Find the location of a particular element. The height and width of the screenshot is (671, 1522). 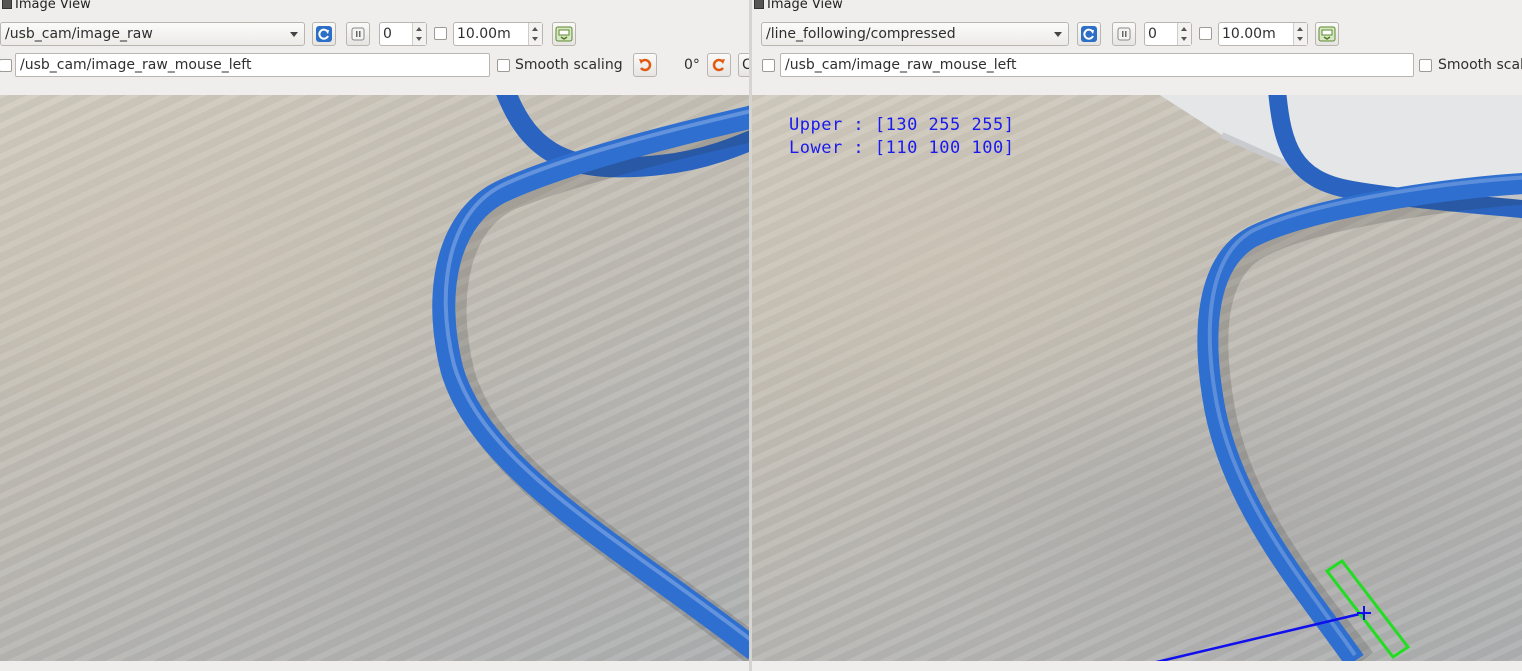

left-smooth-scaling-checkbox is located at coordinates (503, 65).